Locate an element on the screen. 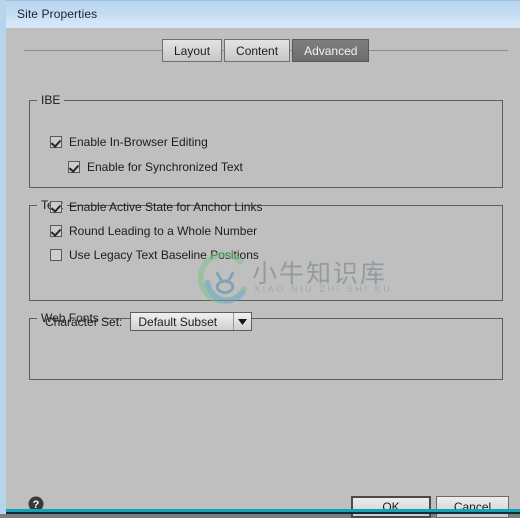 The height and width of the screenshot is (518, 520). dialog-title: Site Properties is located at coordinates (57, 14).